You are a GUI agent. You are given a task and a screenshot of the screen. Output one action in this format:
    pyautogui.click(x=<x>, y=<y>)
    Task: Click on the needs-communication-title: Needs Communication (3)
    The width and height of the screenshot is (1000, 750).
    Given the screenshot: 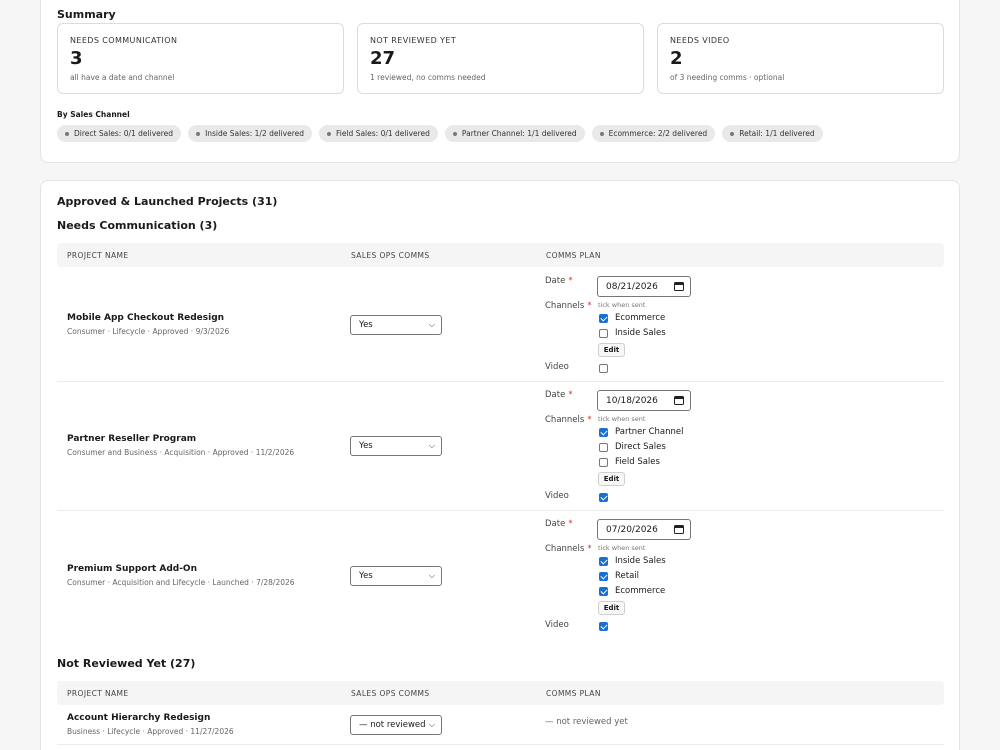 What is the action you would take?
    pyautogui.click(x=137, y=225)
    